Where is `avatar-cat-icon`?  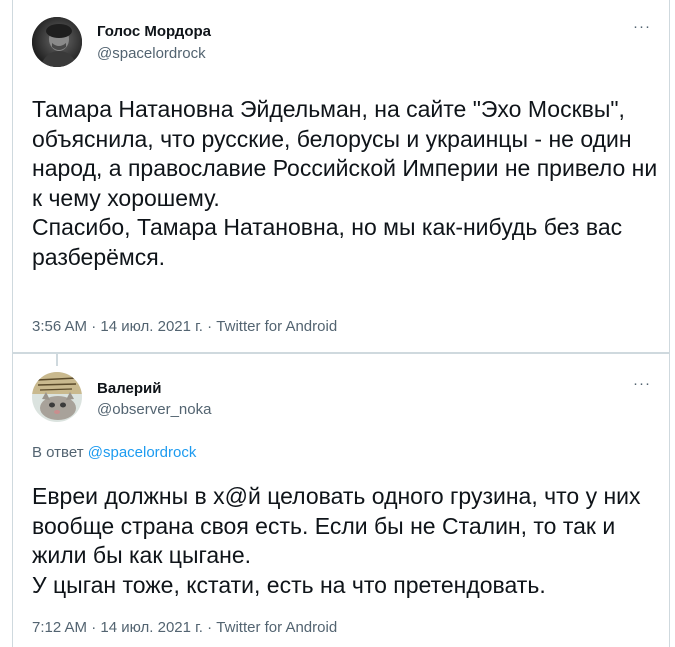 avatar-cat-icon is located at coordinates (57, 397).